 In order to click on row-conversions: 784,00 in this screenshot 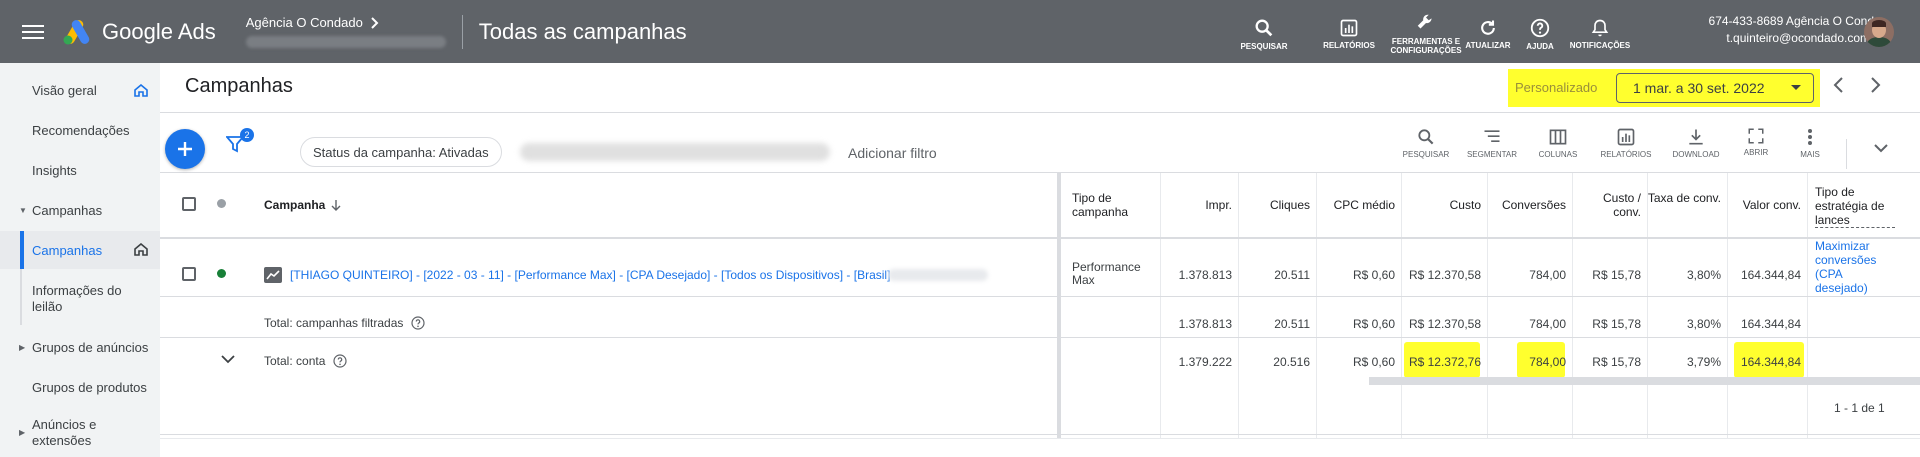, I will do `click(1547, 275)`.